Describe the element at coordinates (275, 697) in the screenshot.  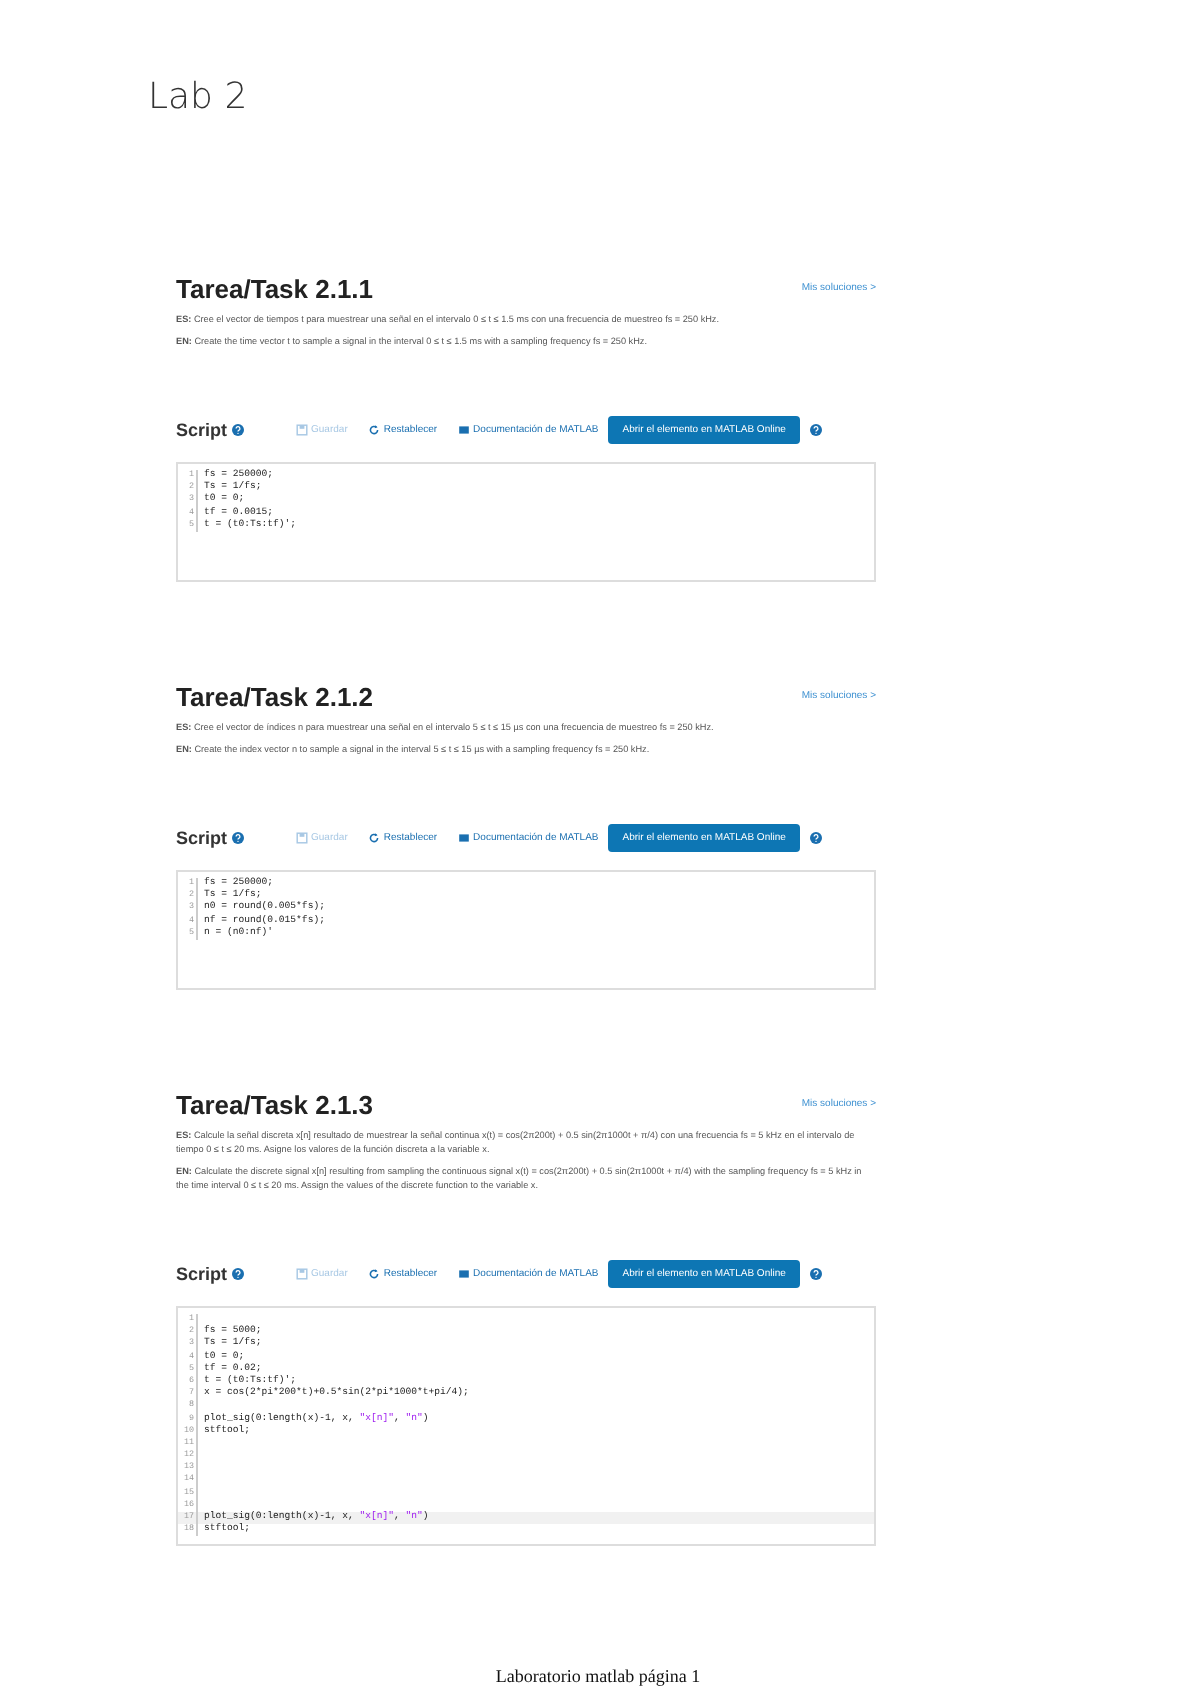
I see `task-title: Tarea/Task 2.1.2` at that location.